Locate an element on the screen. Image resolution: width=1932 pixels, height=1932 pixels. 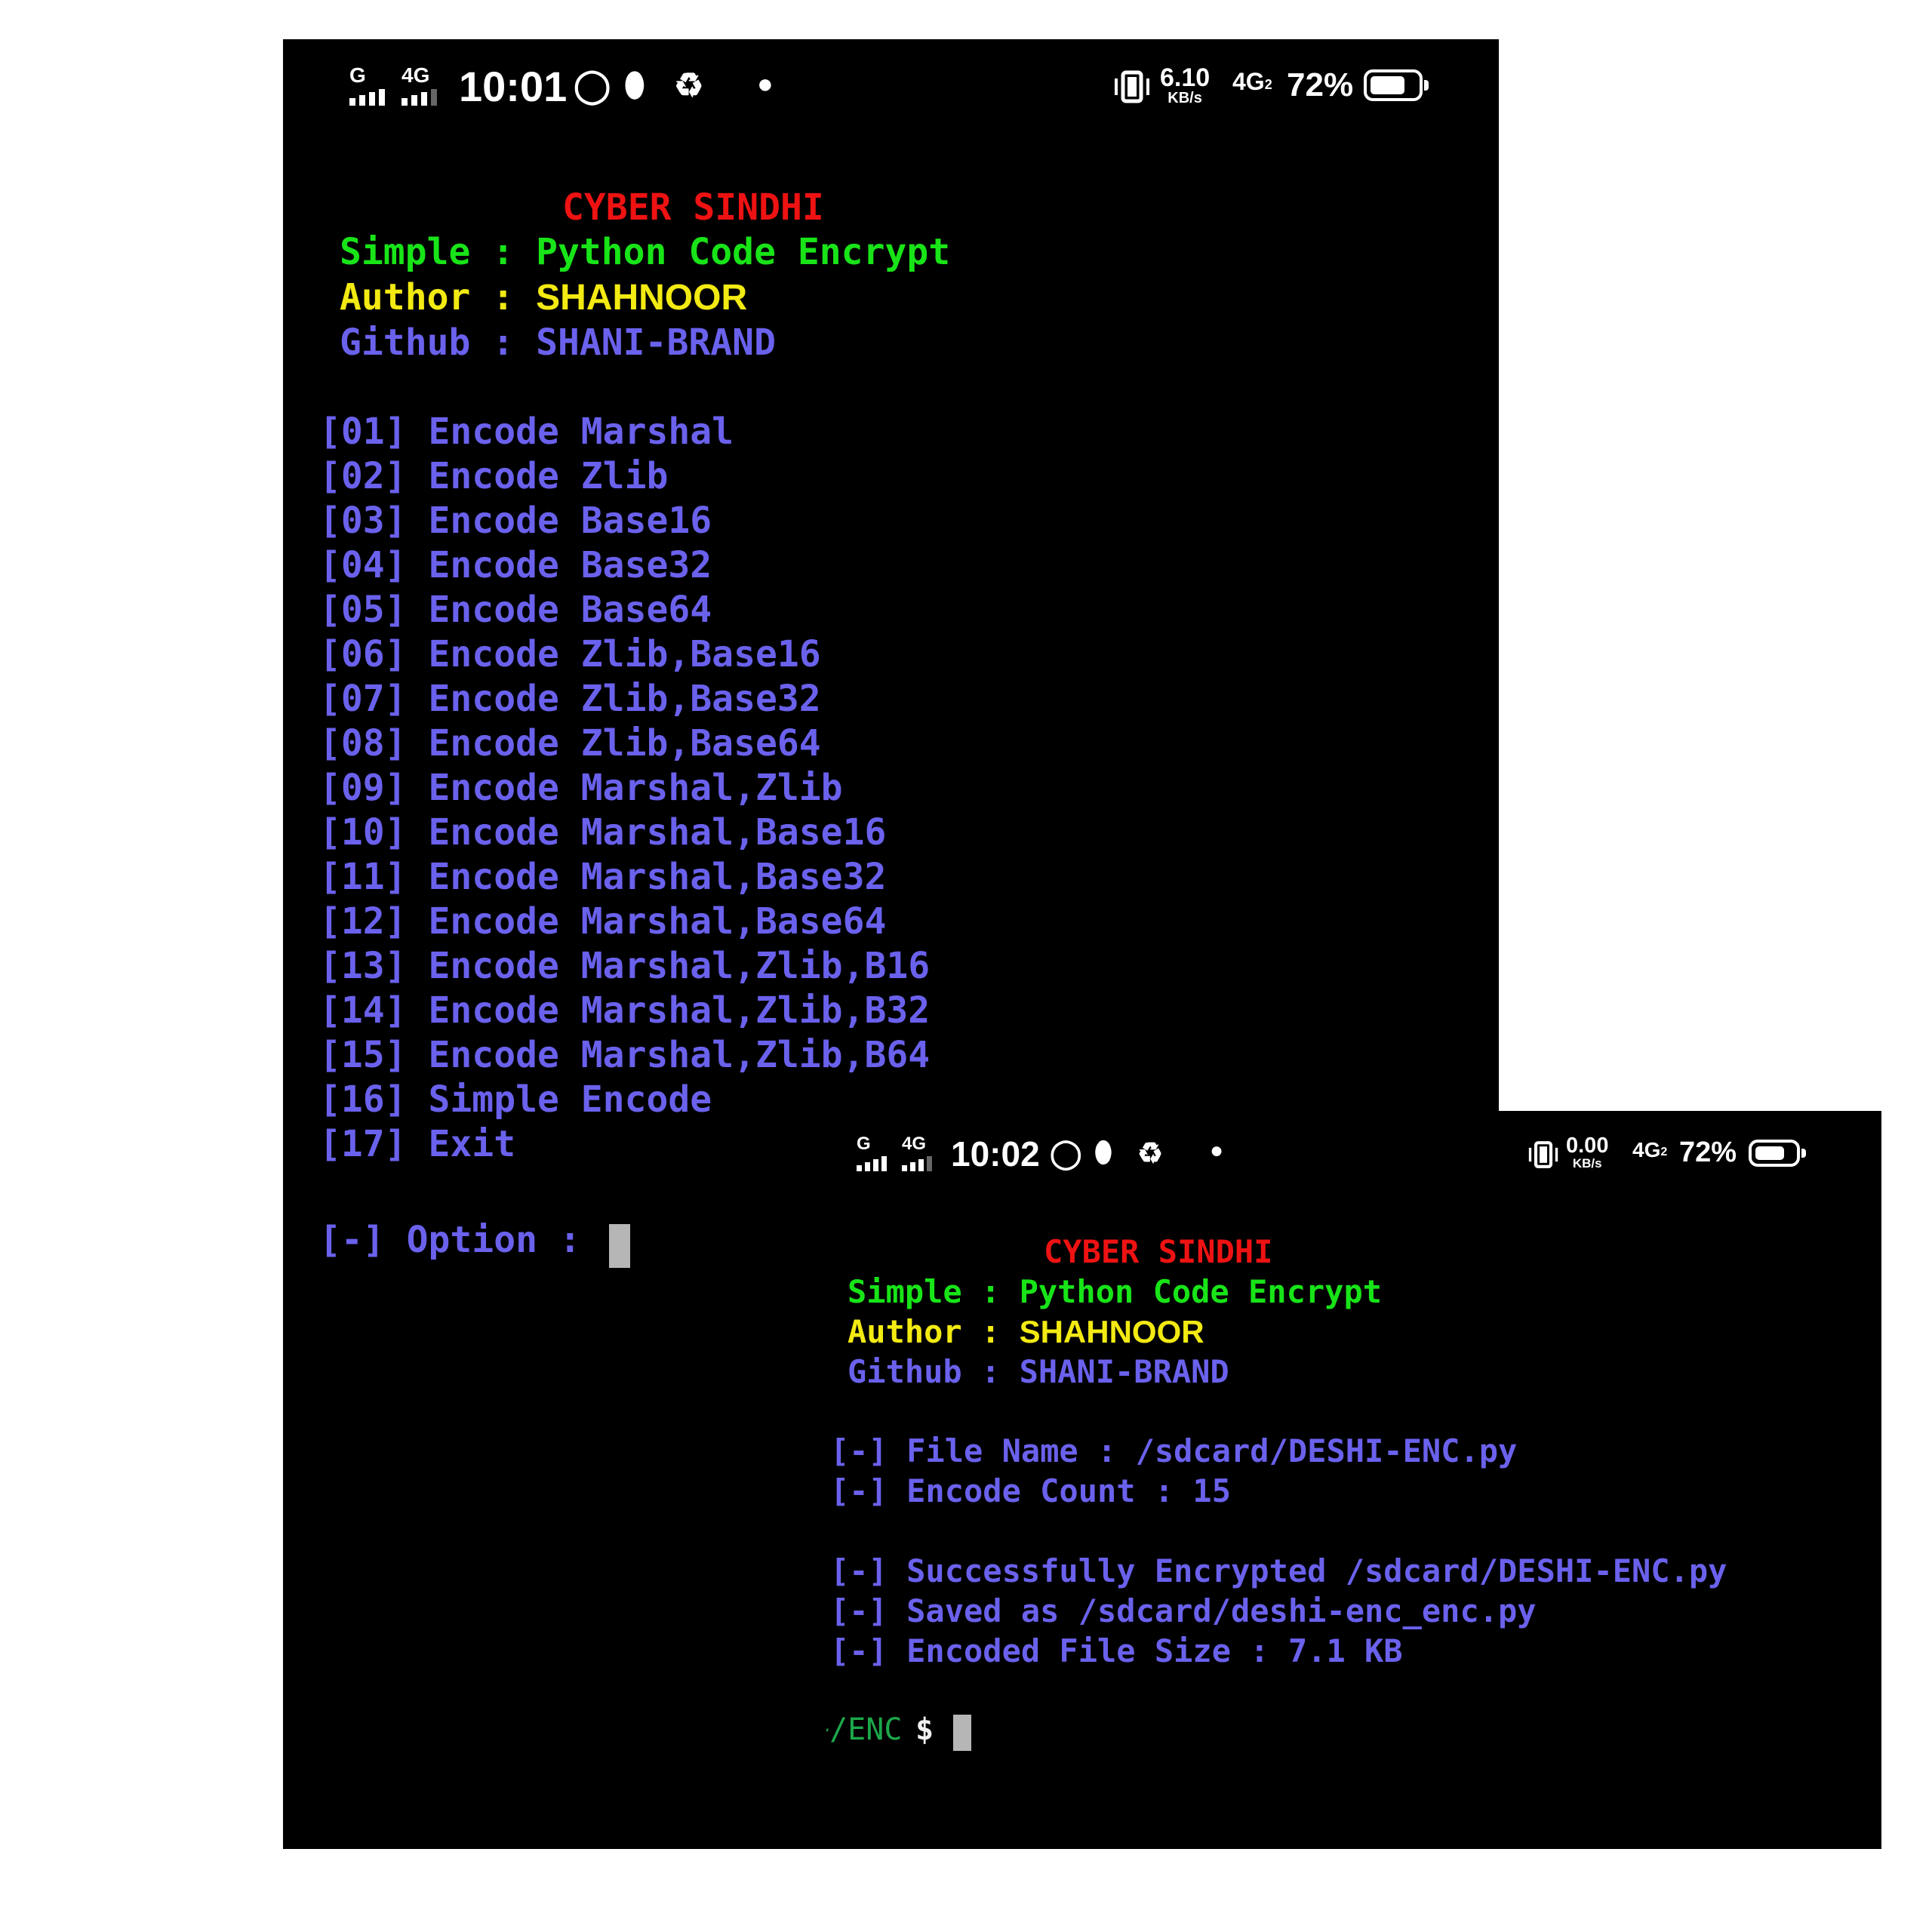
menu-item: [02] Encode Zlib is located at coordinates (494, 476).